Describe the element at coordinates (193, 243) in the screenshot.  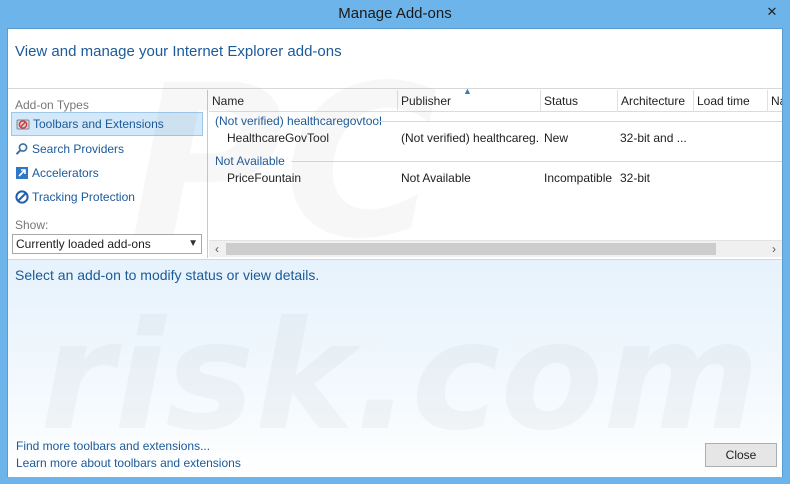
I see `chevron-down-icon: ▼` at that location.